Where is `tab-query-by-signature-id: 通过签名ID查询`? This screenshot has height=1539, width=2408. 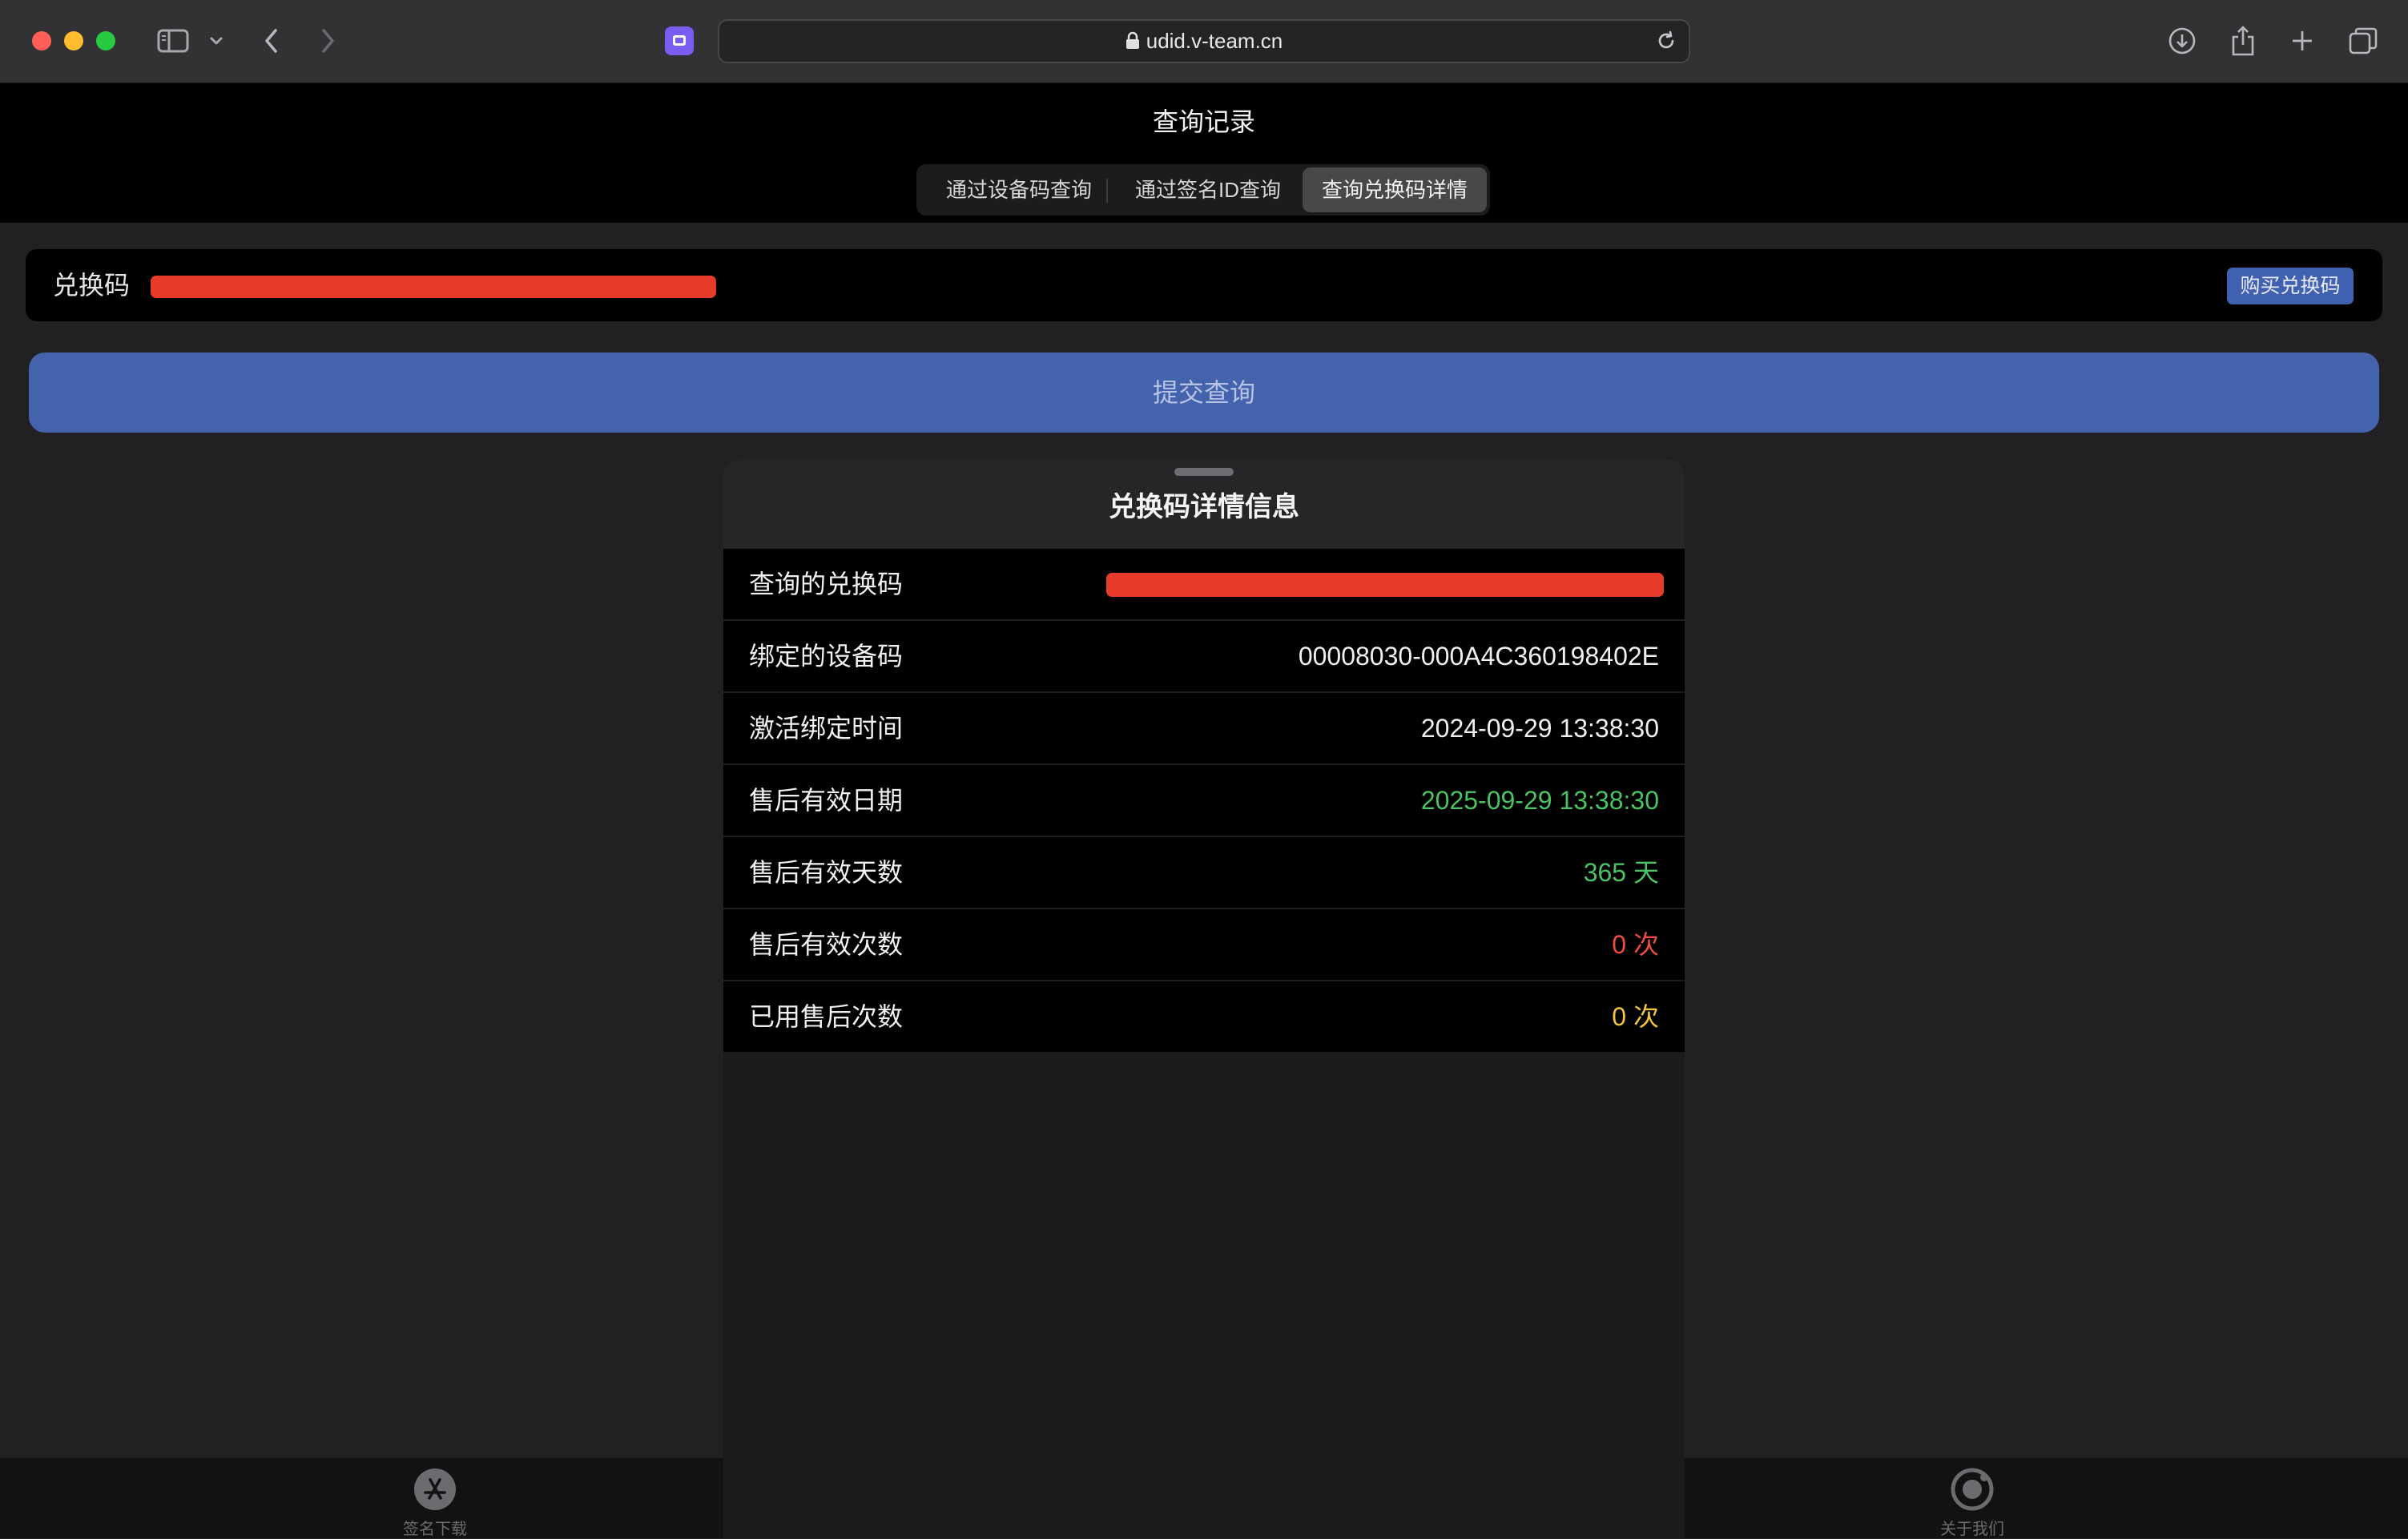 tab-query-by-signature-id: 通过签名ID查询 is located at coordinates (1208, 190).